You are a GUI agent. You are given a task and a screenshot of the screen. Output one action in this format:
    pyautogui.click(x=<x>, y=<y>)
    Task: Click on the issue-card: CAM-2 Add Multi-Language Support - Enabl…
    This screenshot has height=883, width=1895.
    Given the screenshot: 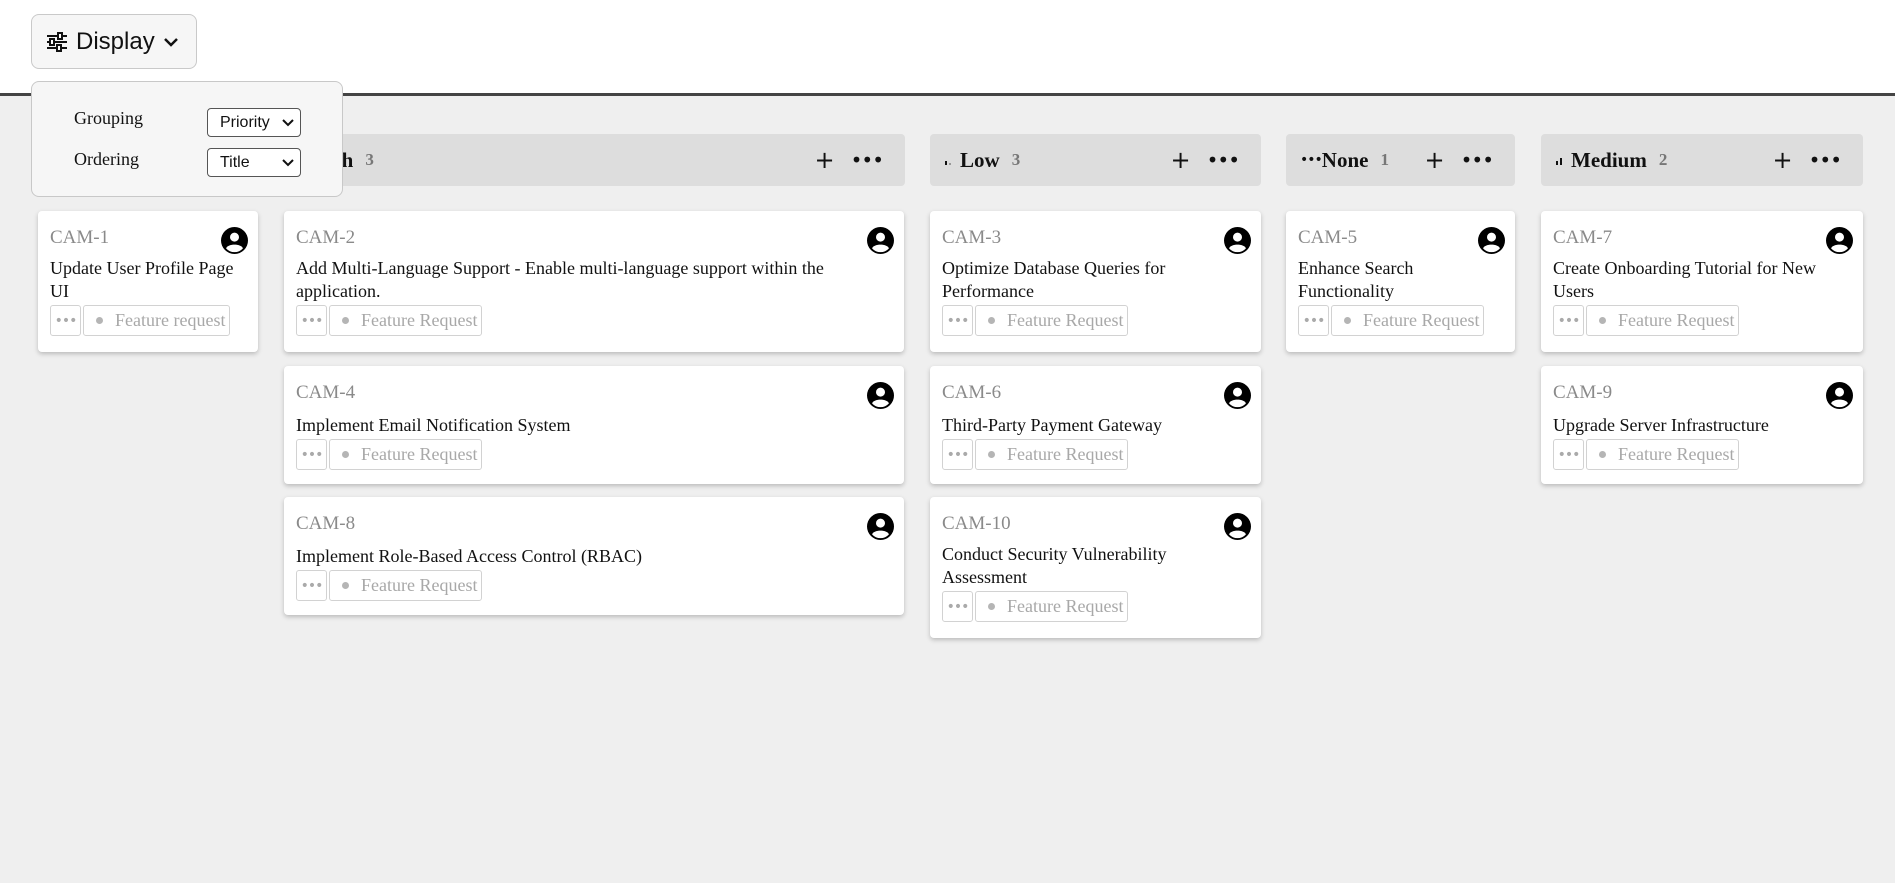 What is the action you would take?
    pyautogui.click(x=594, y=281)
    